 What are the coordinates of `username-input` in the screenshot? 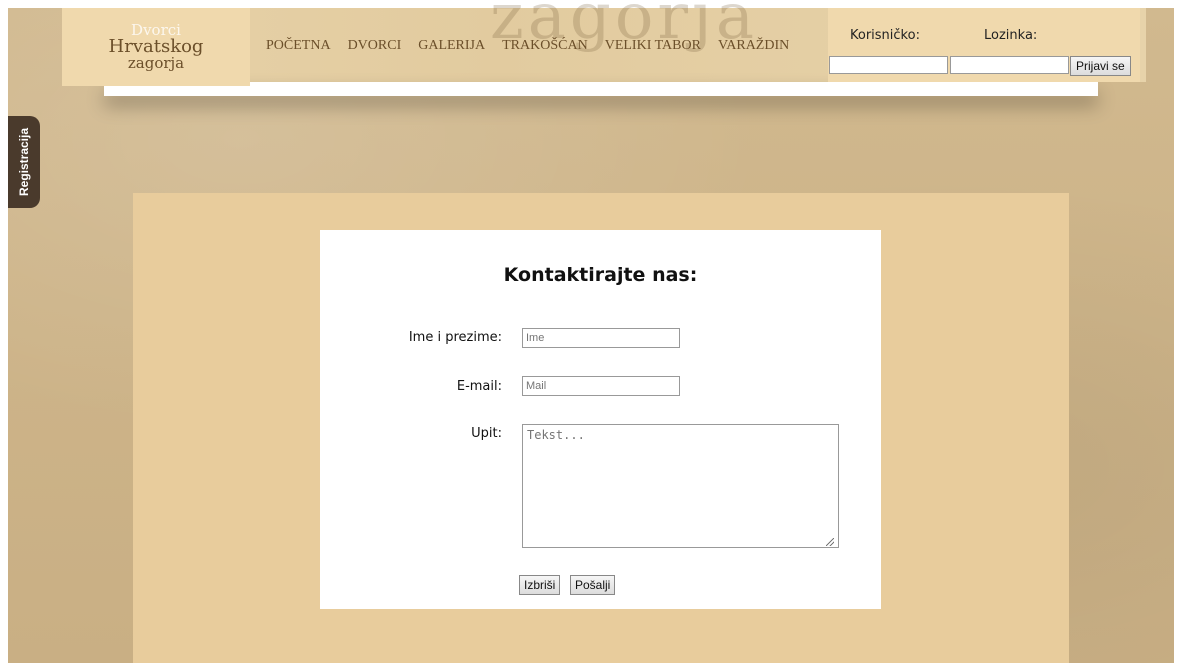 It's located at (888, 65).